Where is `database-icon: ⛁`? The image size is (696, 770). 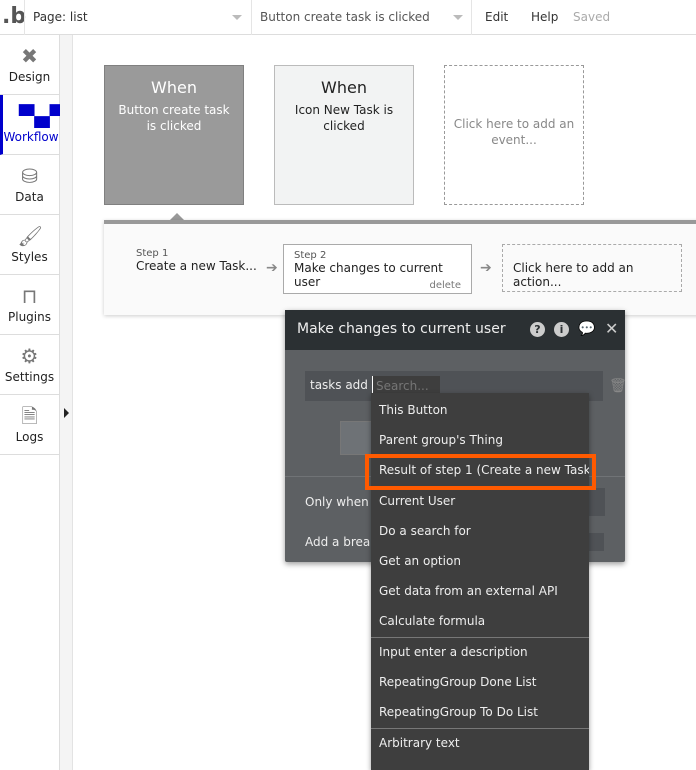
database-icon: ⛁ is located at coordinates (29, 176).